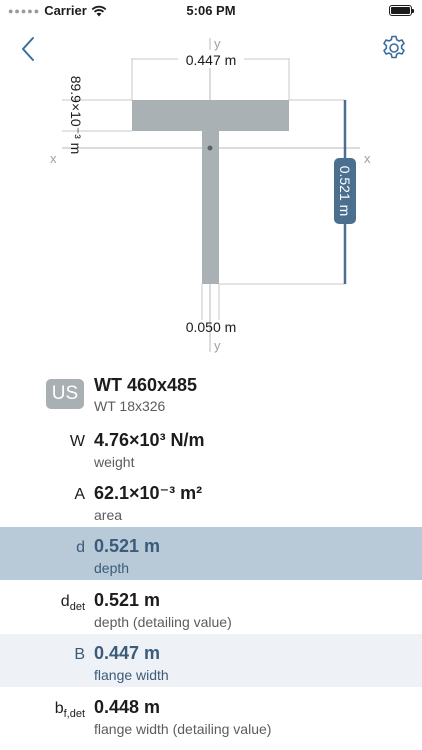 The height and width of the screenshot is (750, 422). I want to click on status-time: 5:06 PM, so click(211, 10).